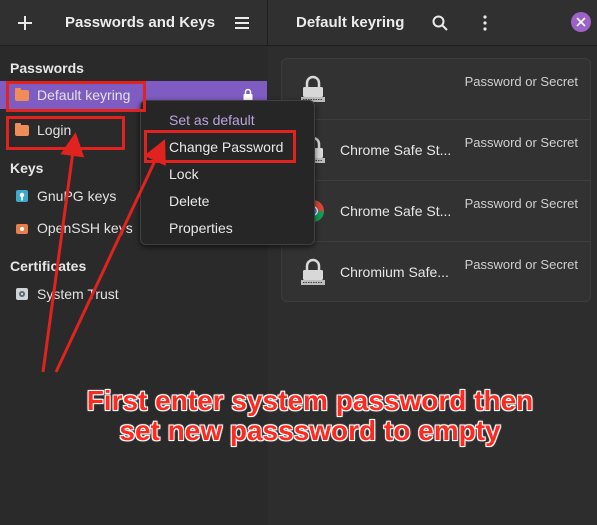  What do you see at coordinates (110, 256) in the screenshot?
I see `arrow-to-change-password` at bounding box center [110, 256].